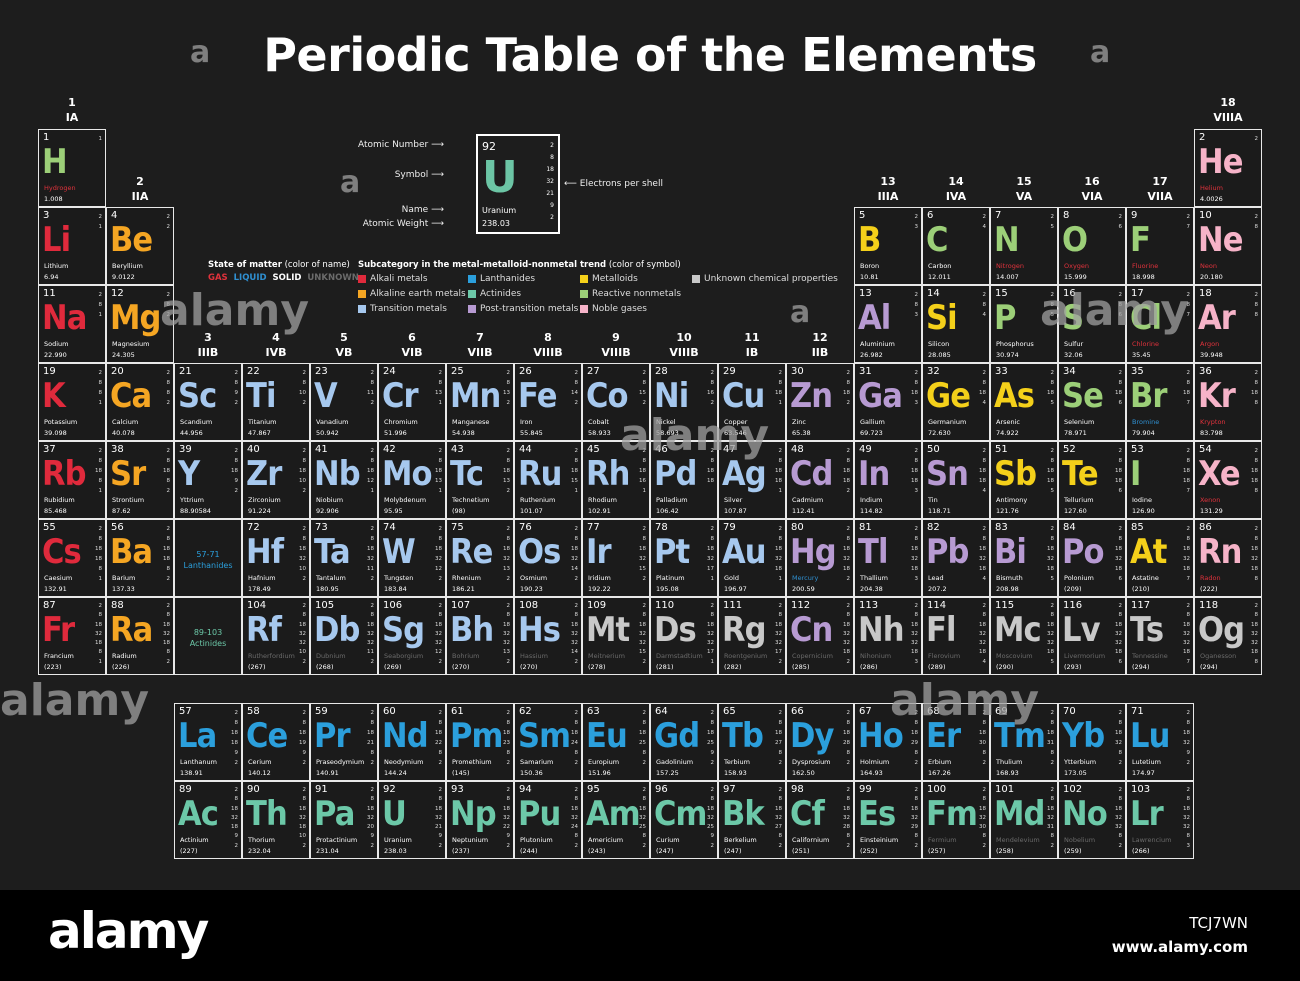 Image resolution: width=1300 pixels, height=981 pixels. I want to click on element-cell-be: 4 Be Beryllium 9.0122 2 2, so click(140, 246).